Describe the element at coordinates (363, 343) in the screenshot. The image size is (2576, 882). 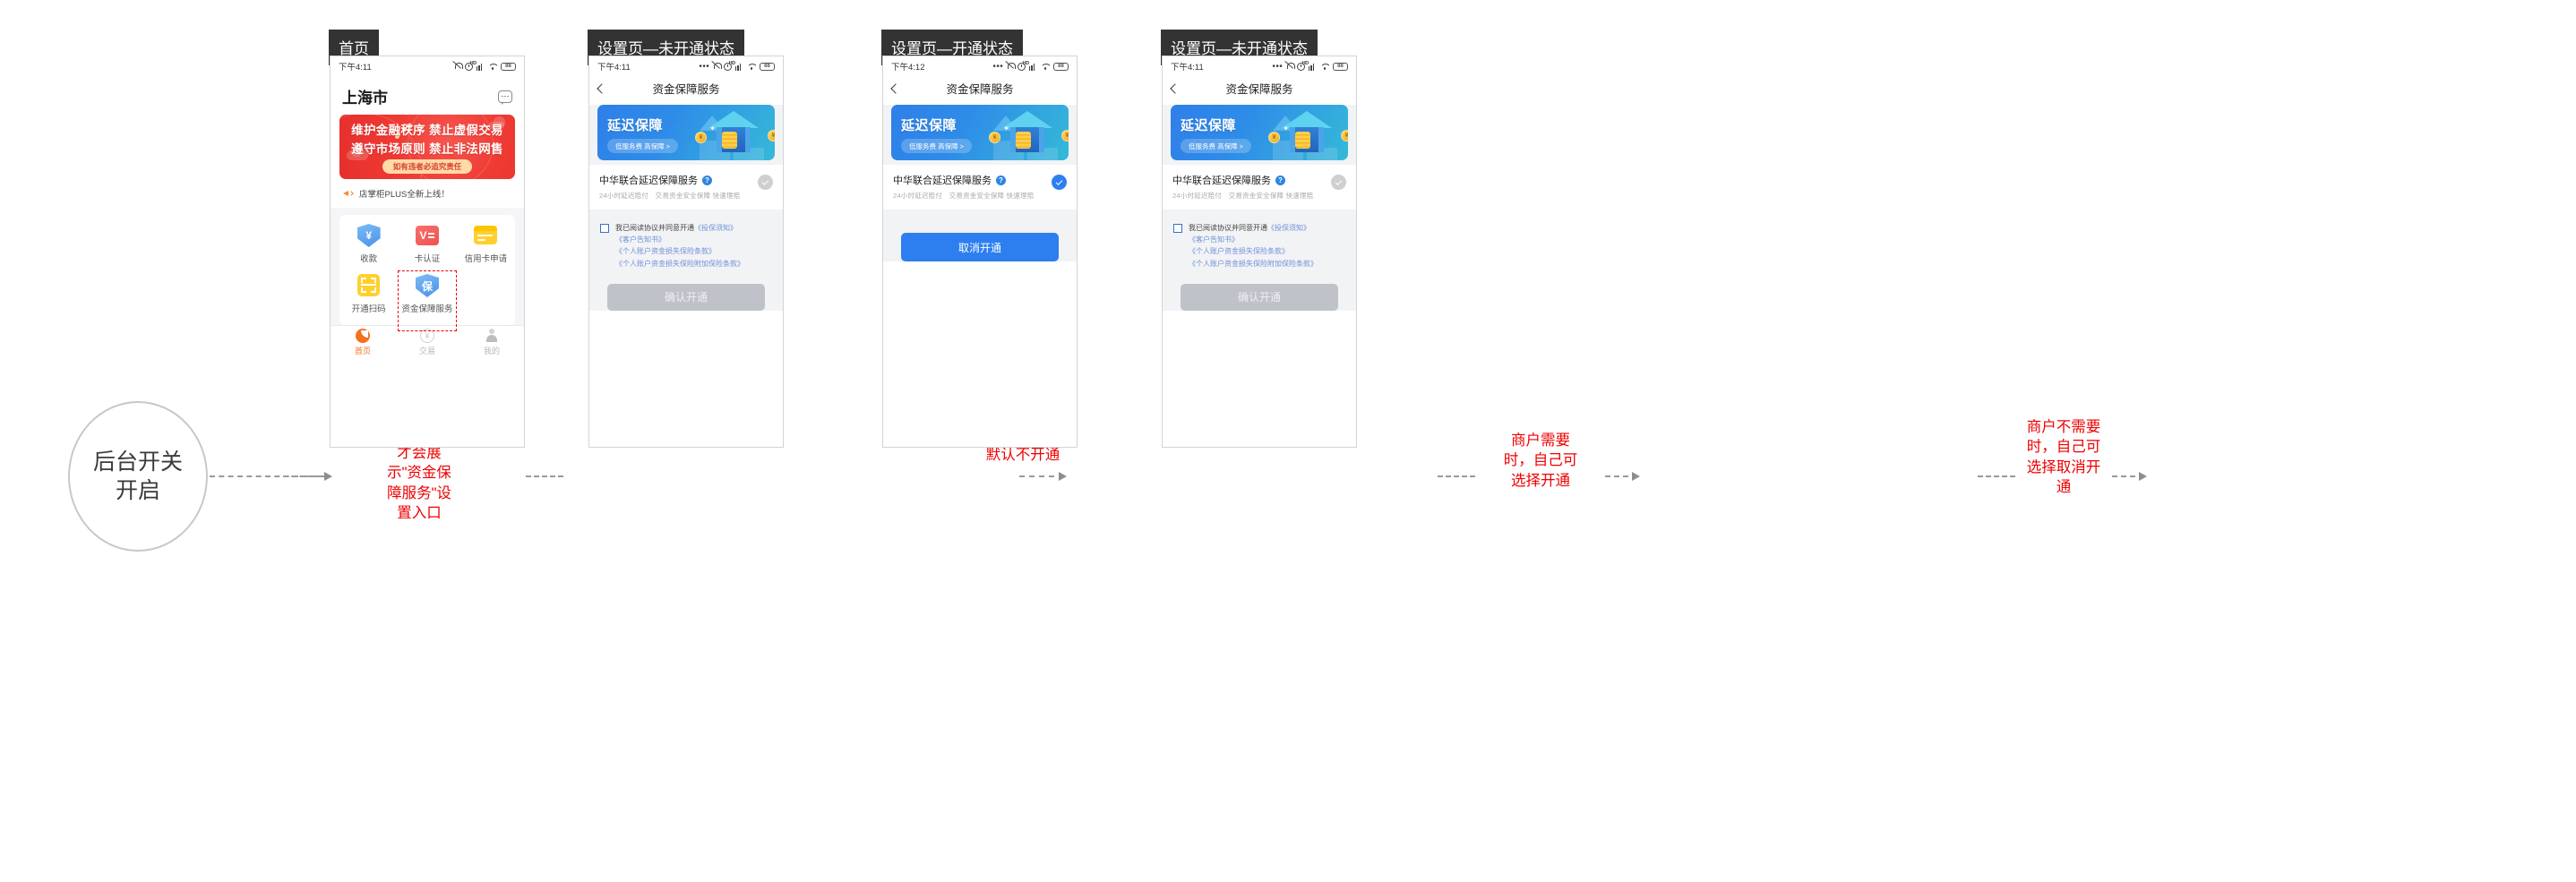
I see `tab-home: 首页` at that location.